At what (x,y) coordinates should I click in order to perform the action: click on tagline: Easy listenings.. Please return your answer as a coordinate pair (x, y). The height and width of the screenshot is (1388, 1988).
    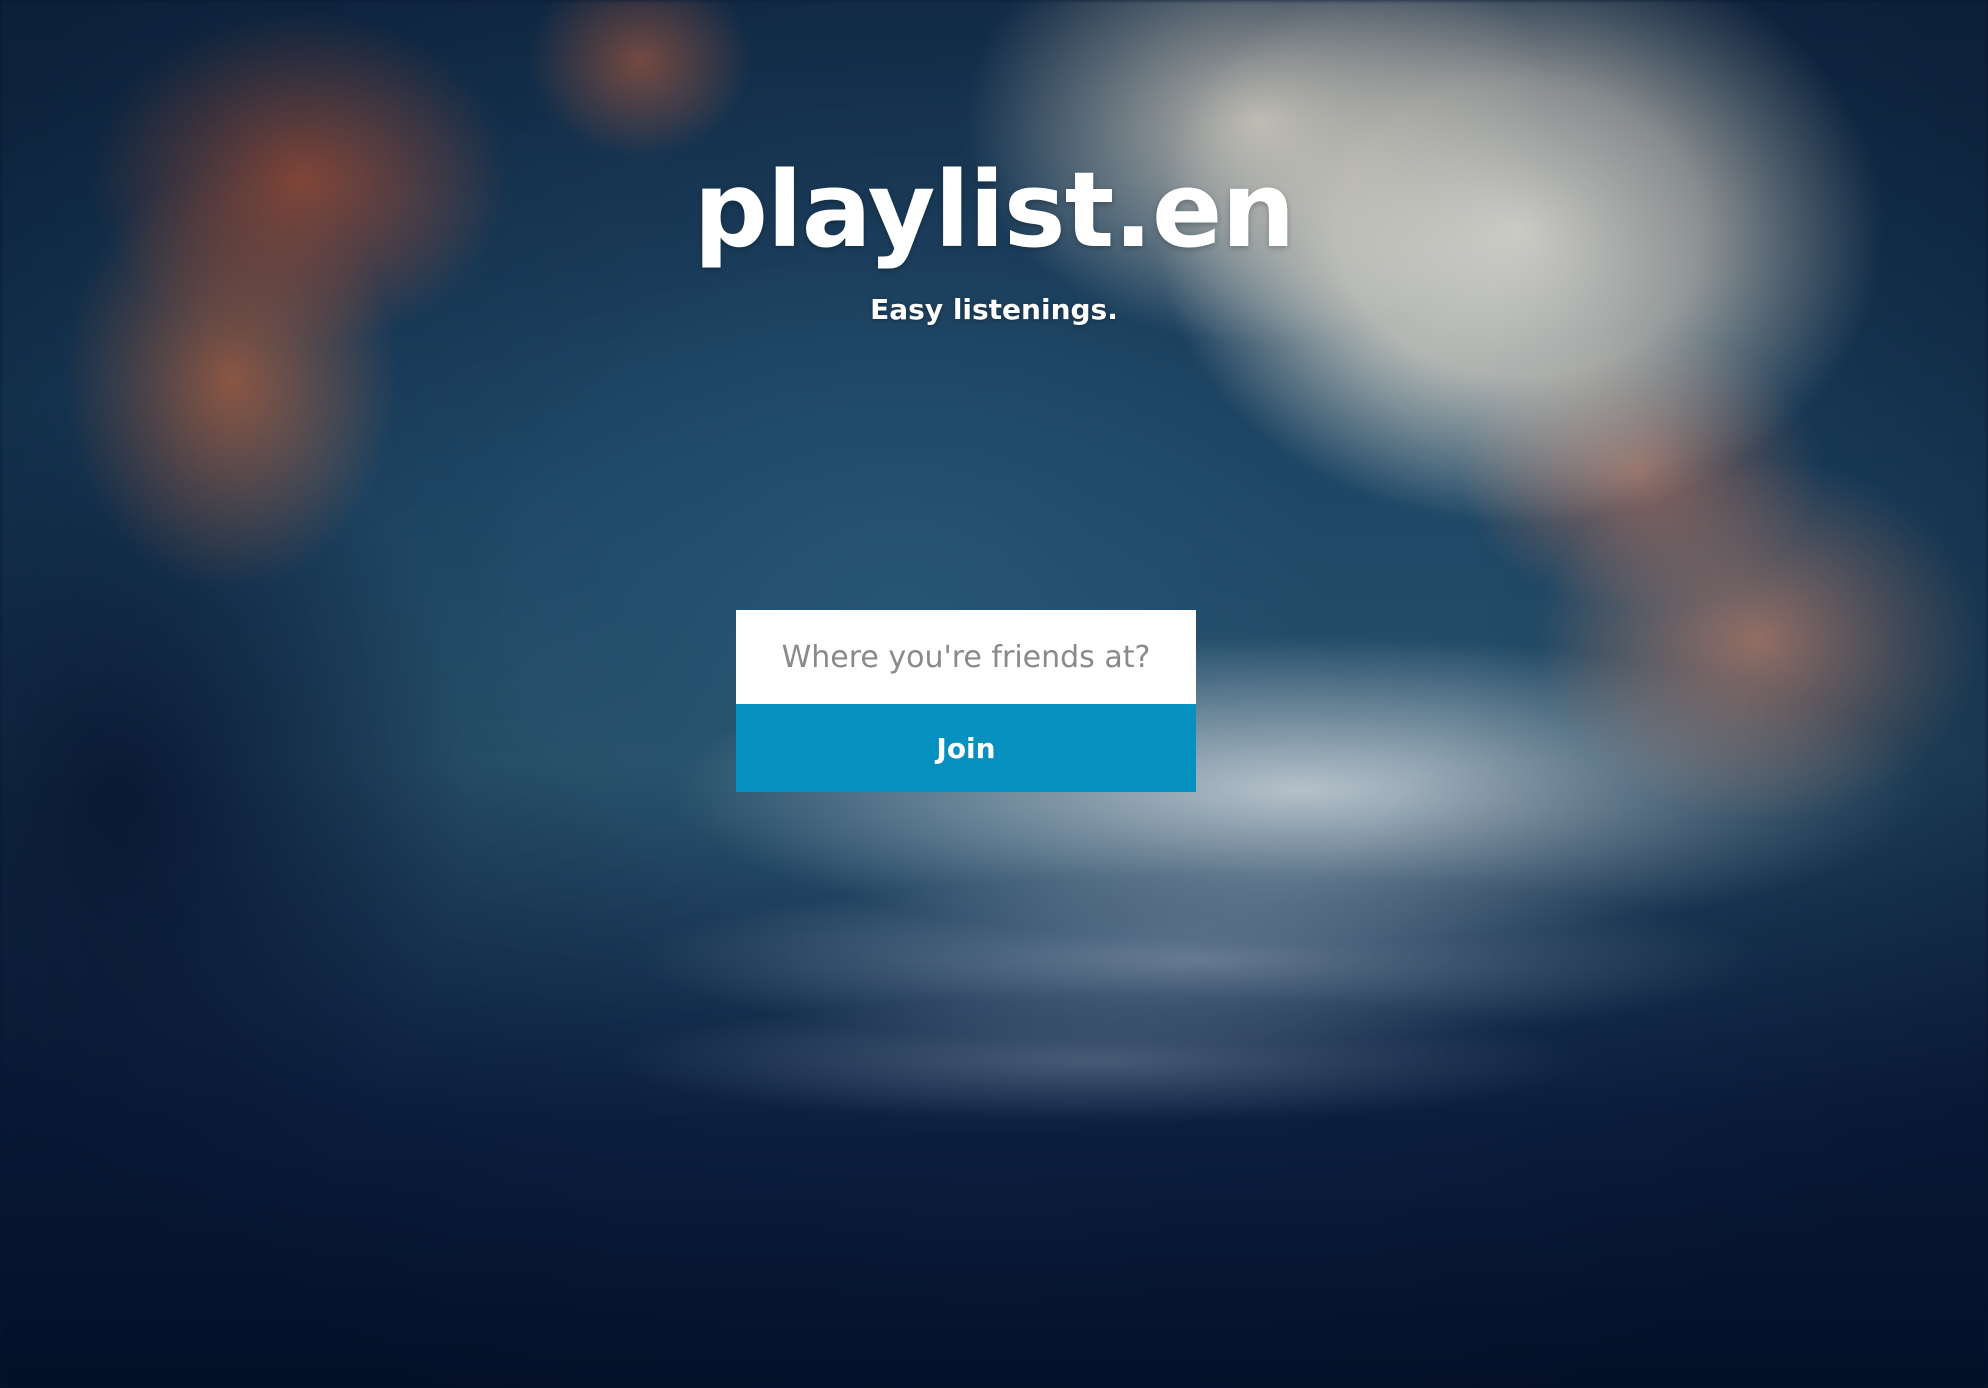
    Looking at the image, I should click on (994, 309).